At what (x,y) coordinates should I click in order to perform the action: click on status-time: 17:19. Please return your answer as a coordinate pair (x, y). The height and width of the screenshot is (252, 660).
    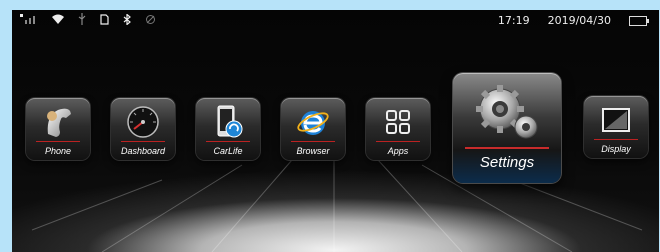
    Looking at the image, I should click on (513, 20).